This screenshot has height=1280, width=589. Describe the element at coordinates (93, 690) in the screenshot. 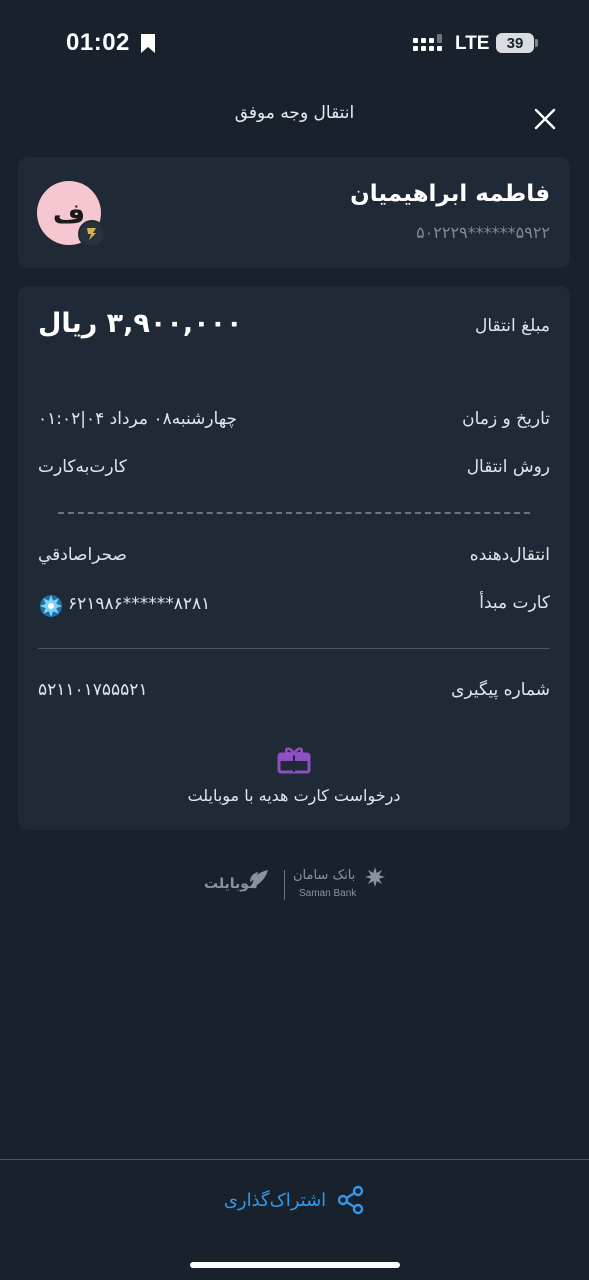

I see `tracking-value: ۵۲۱۱۰۱۷۵۵۵۲۱` at that location.